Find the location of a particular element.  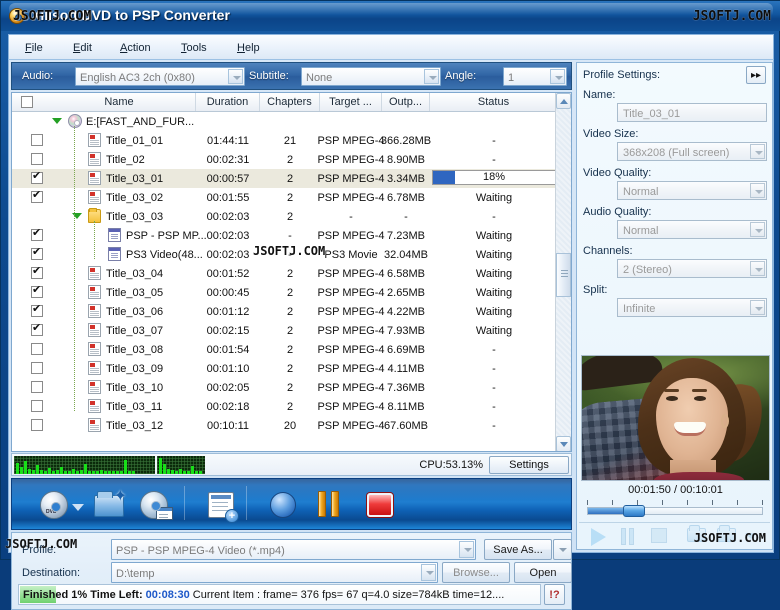

profile-name-field: Title_03_01 is located at coordinates (692, 112).